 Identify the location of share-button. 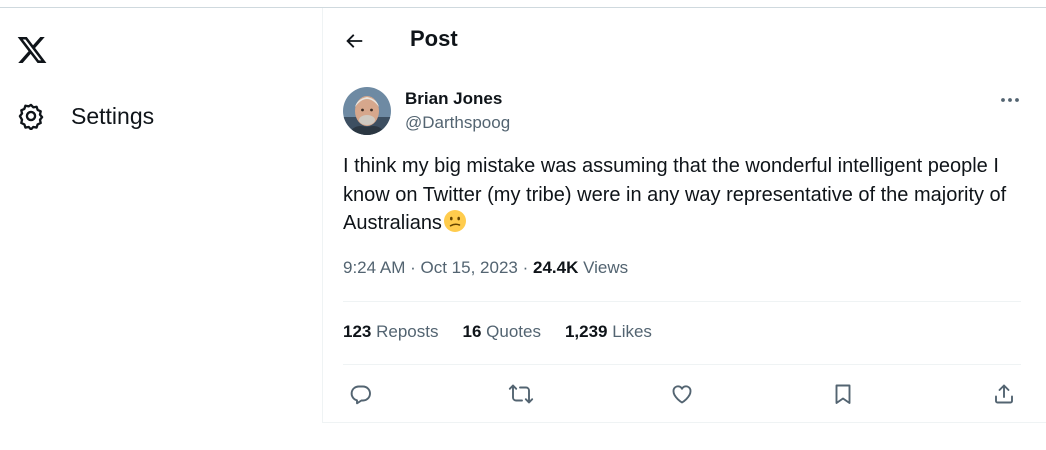
(1004, 394).